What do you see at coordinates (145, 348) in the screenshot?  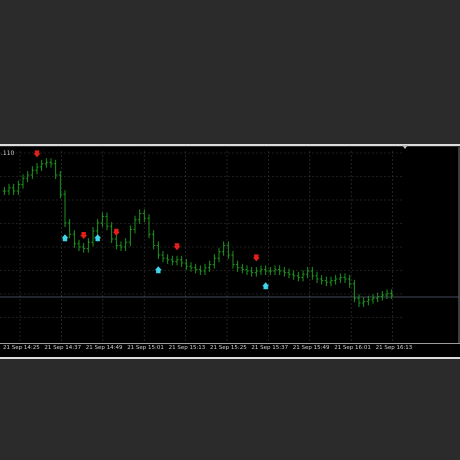 I see `time-tick-label: 21 Sep 15:01` at bounding box center [145, 348].